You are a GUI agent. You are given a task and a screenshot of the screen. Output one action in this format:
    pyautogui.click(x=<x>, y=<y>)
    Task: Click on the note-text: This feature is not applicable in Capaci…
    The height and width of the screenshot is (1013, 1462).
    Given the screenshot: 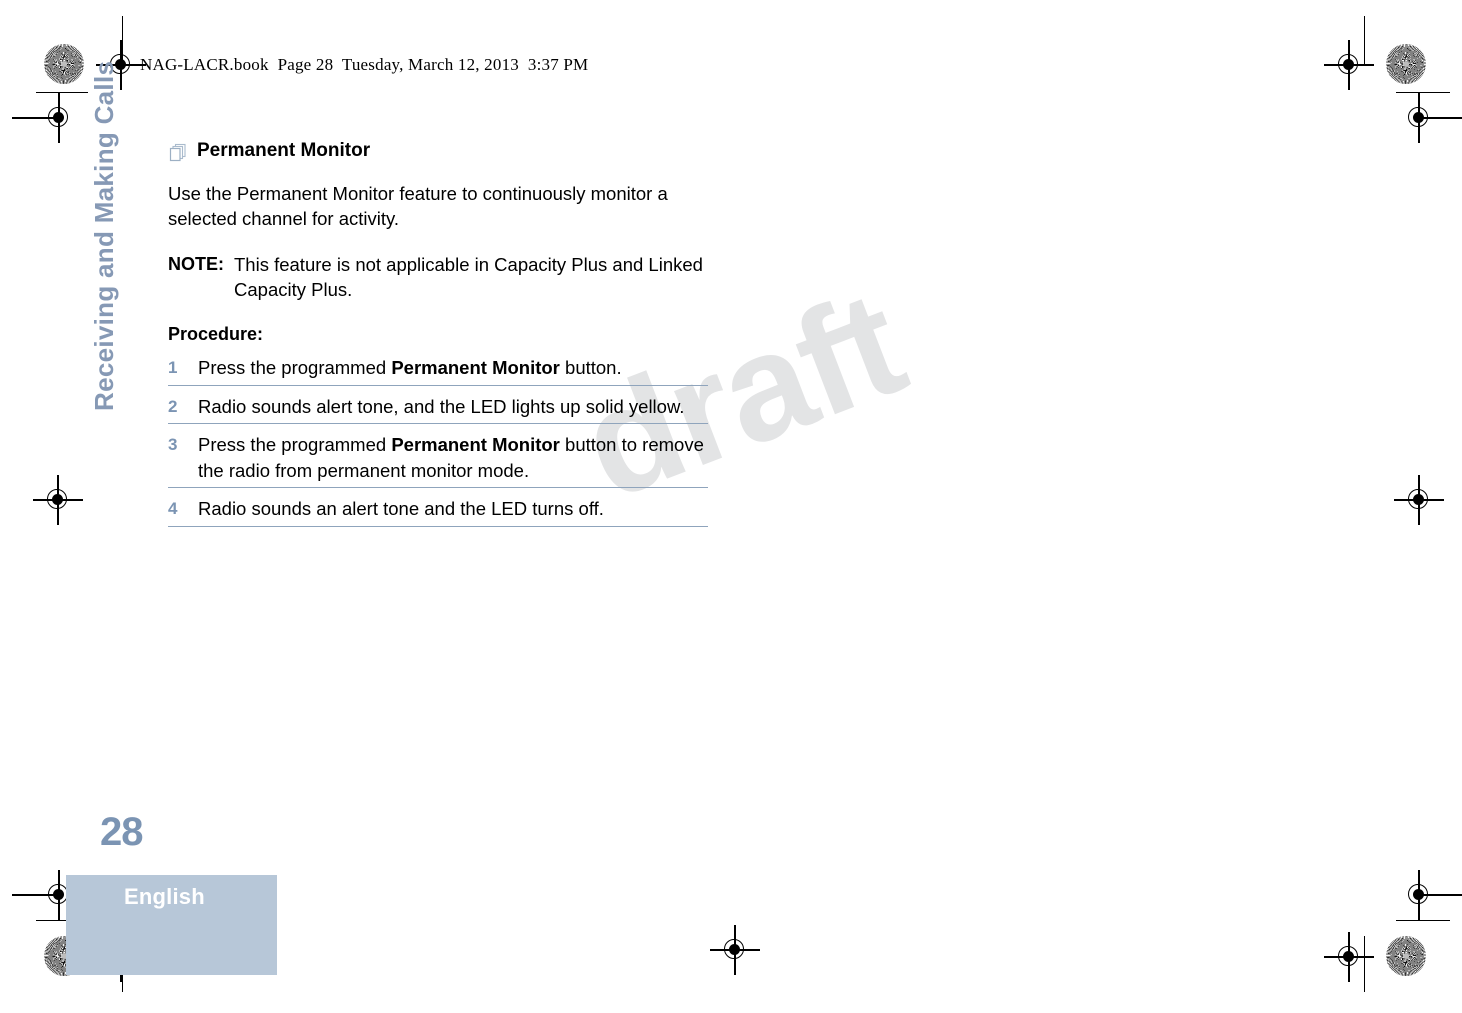 What is the action you would take?
    pyautogui.click(x=468, y=277)
    